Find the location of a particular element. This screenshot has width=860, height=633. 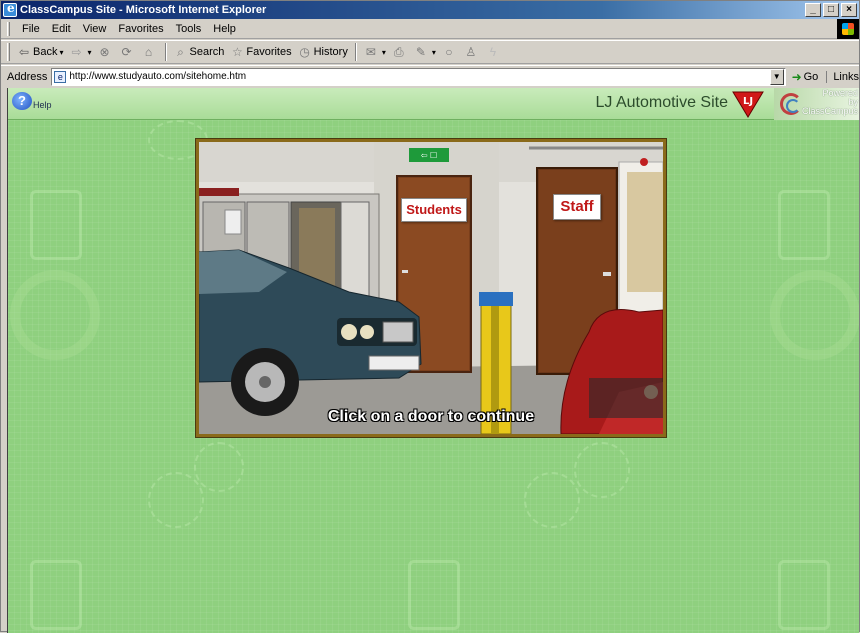

history-icon: ◷ is located at coordinates (304, 52).